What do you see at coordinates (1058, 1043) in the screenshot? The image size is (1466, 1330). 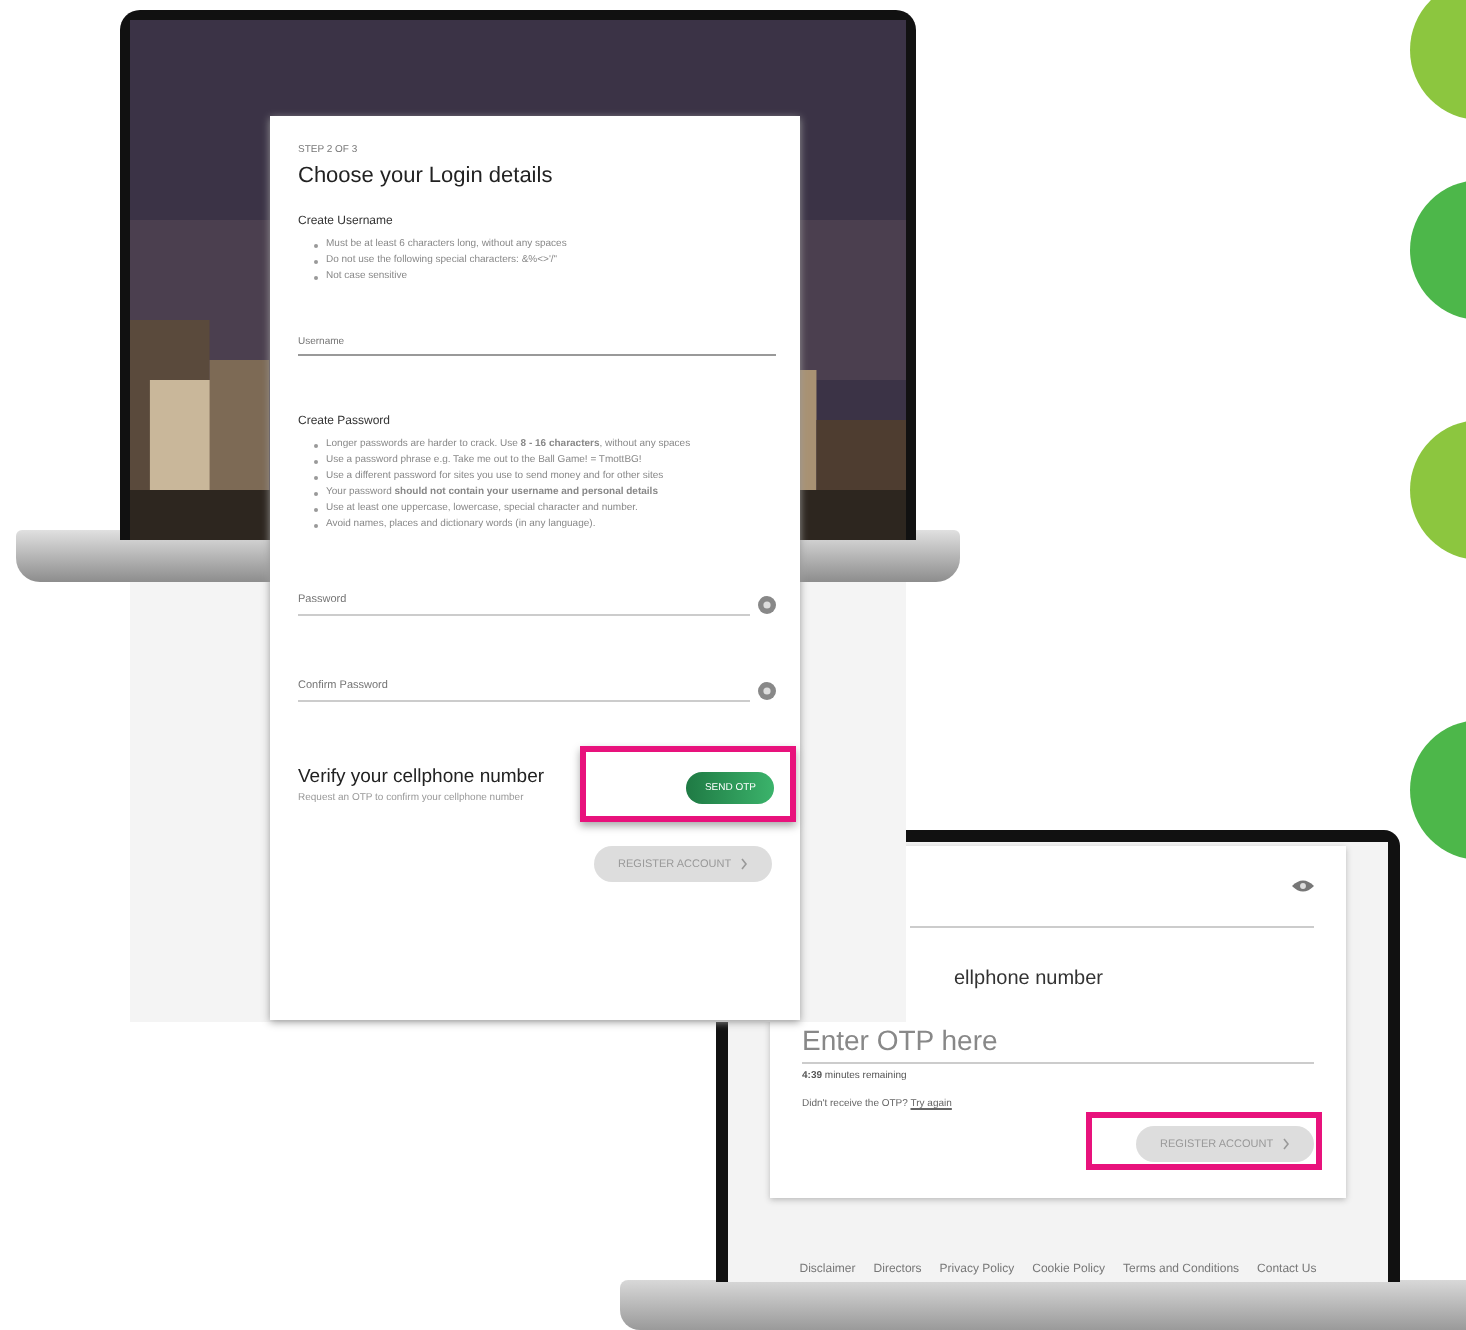 I see `otp-field: Enter OTP here` at bounding box center [1058, 1043].